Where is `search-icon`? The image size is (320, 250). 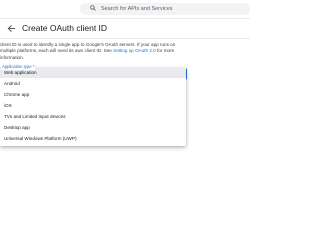 search-icon is located at coordinates (93, 8).